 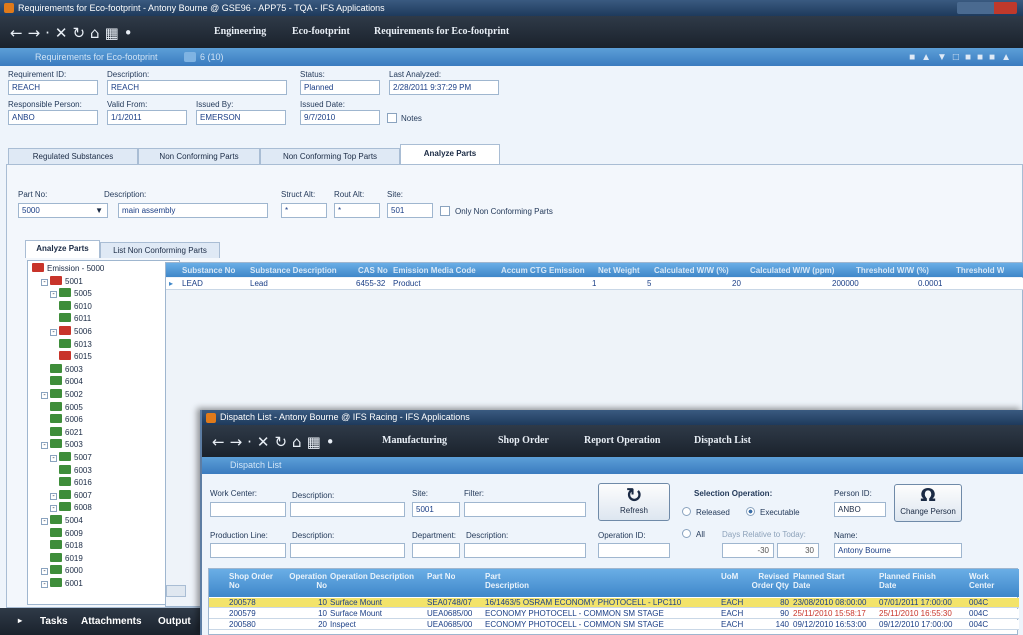 I want to click on col-shop-order-no: Shop Order No, so click(x=255, y=581).